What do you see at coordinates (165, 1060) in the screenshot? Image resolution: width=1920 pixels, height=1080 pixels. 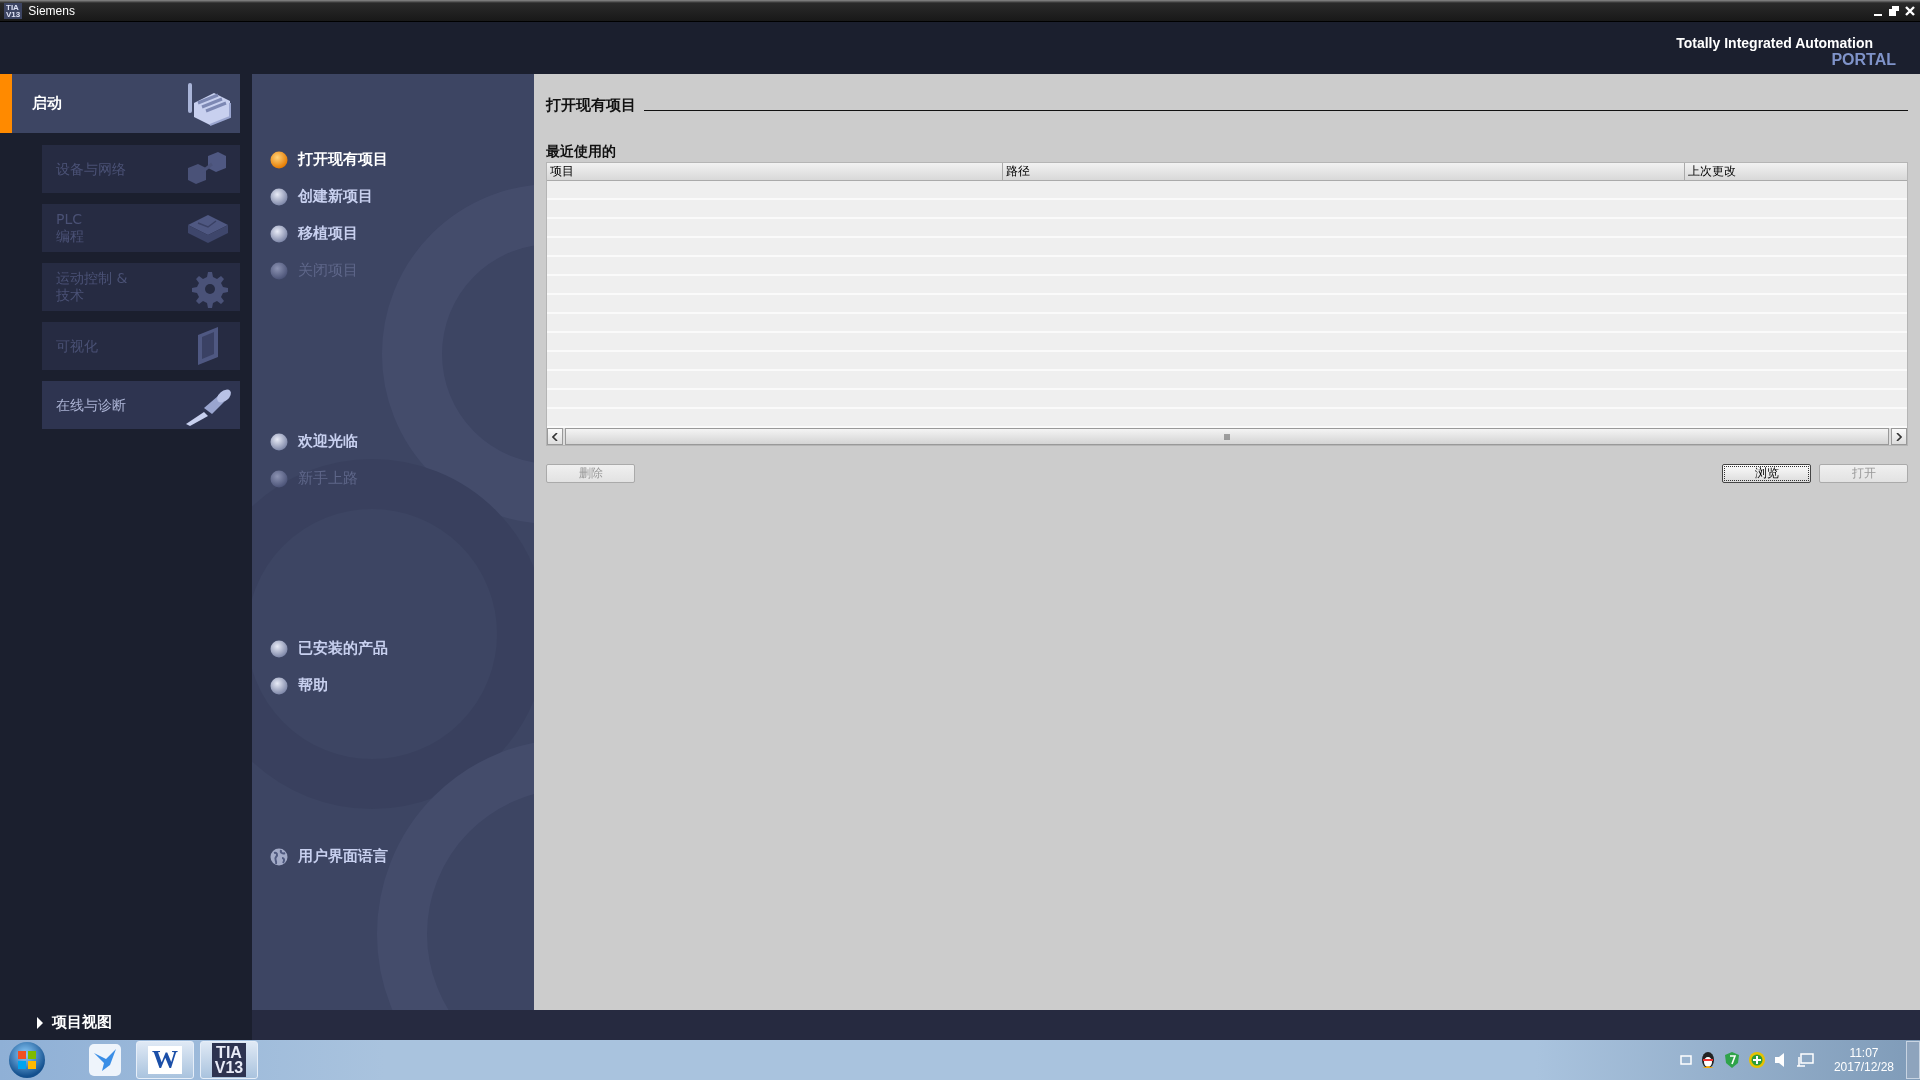 I see `taskbar-app-button: W` at bounding box center [165, 1060].